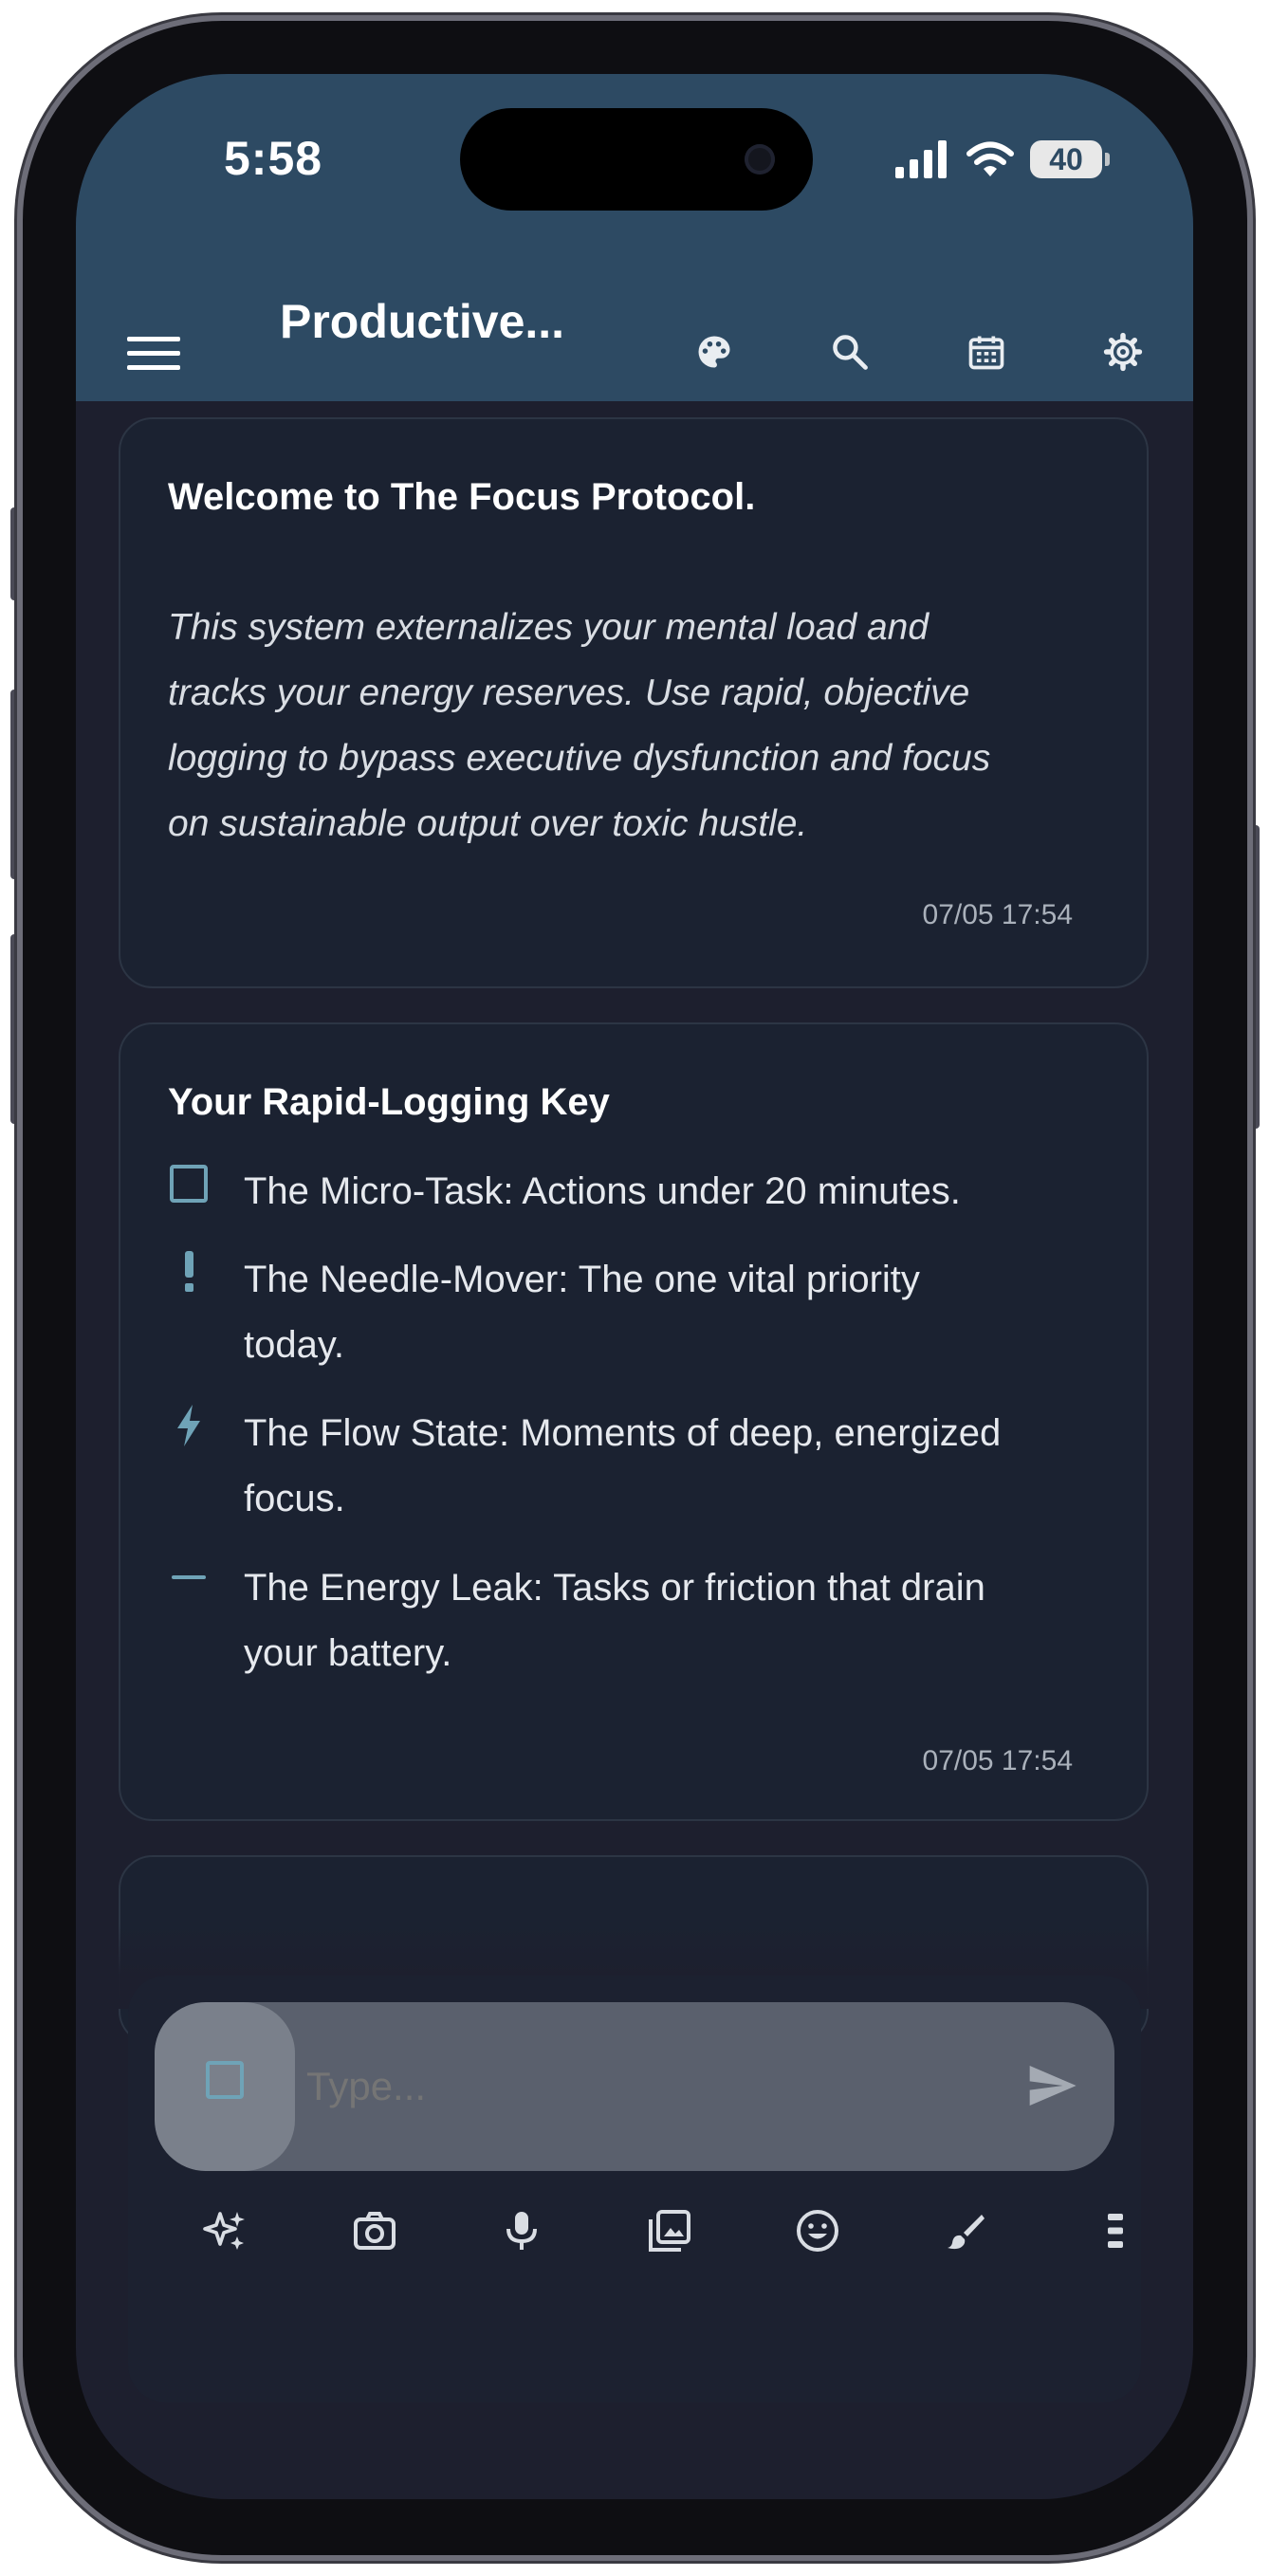 The height and width of the screenshot is (2576, 1270). I want to click on status-icons: 40, so click(1002, 159).